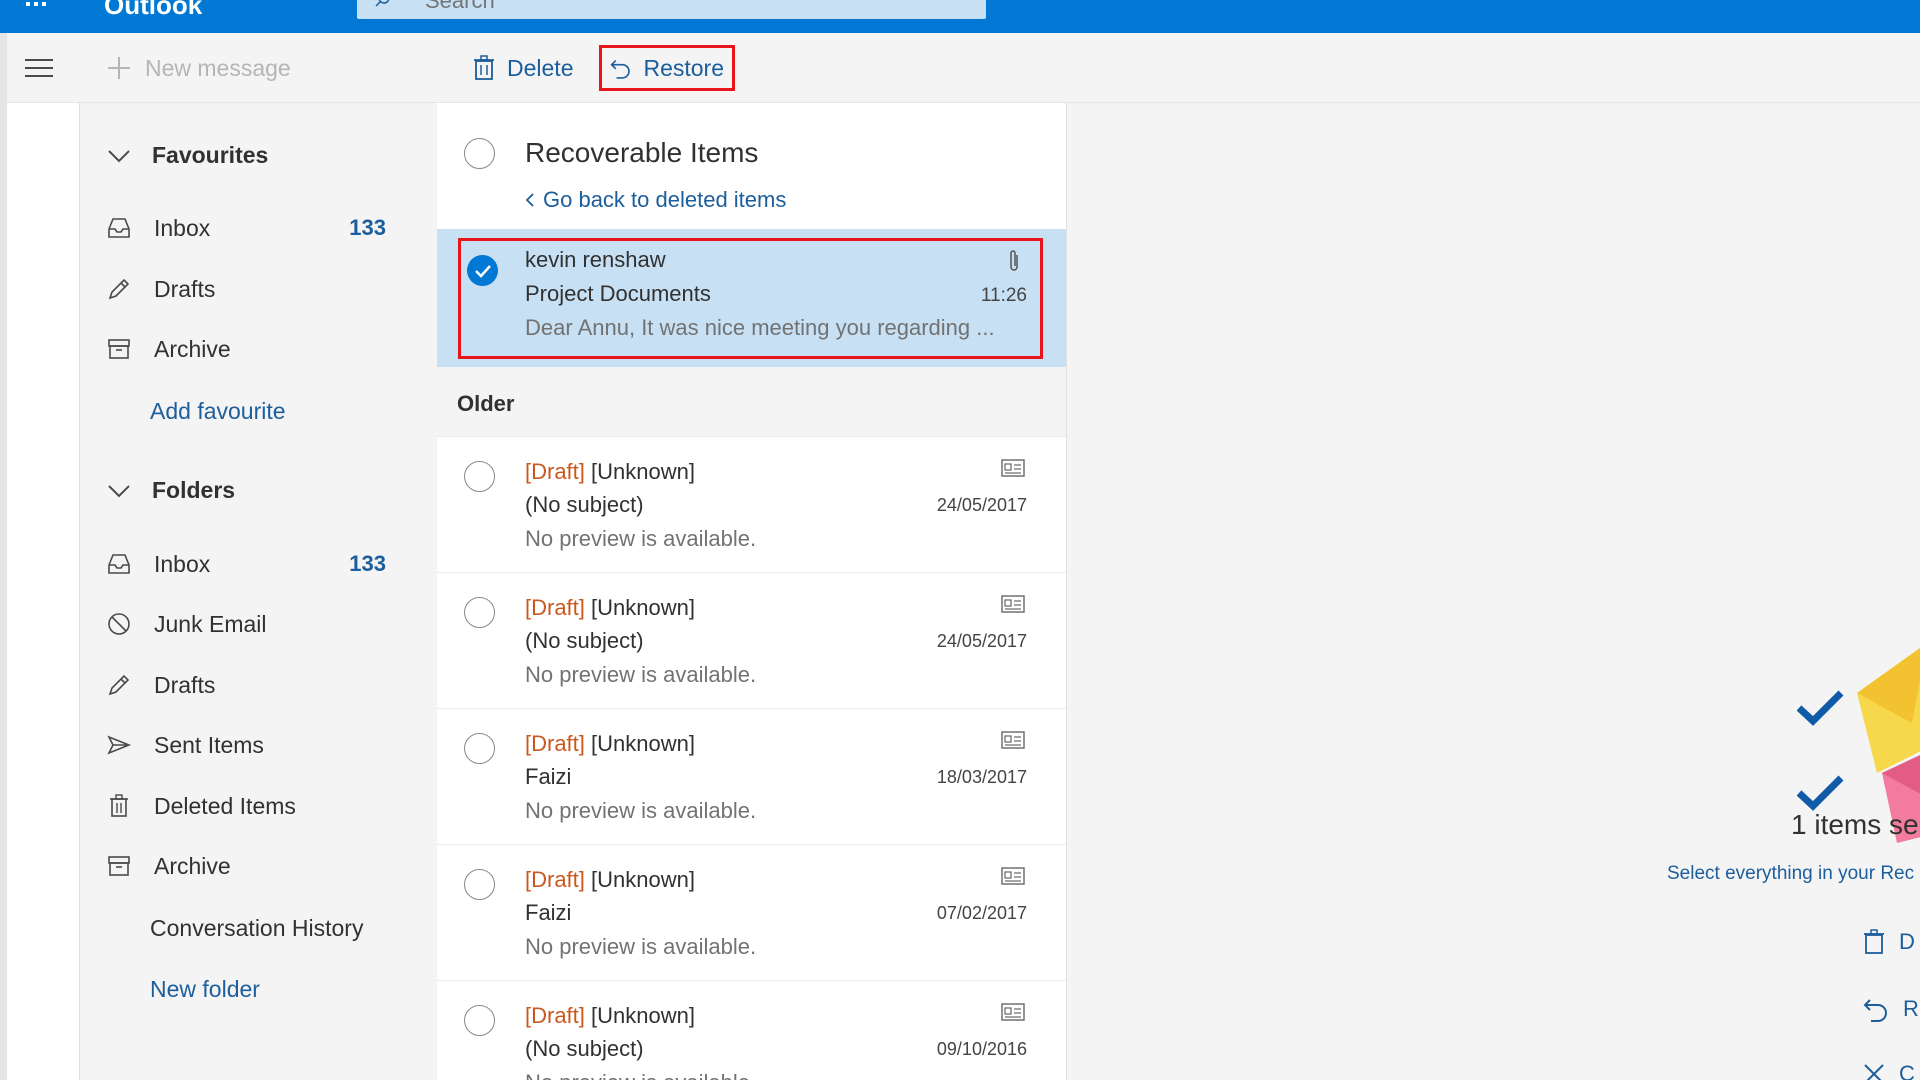 The image size is (1920, 1080). What do you see at coordinates (981, 777) in the screenshot?
I see `message-date: 18/03/2017` at bounding box center [981, 777].